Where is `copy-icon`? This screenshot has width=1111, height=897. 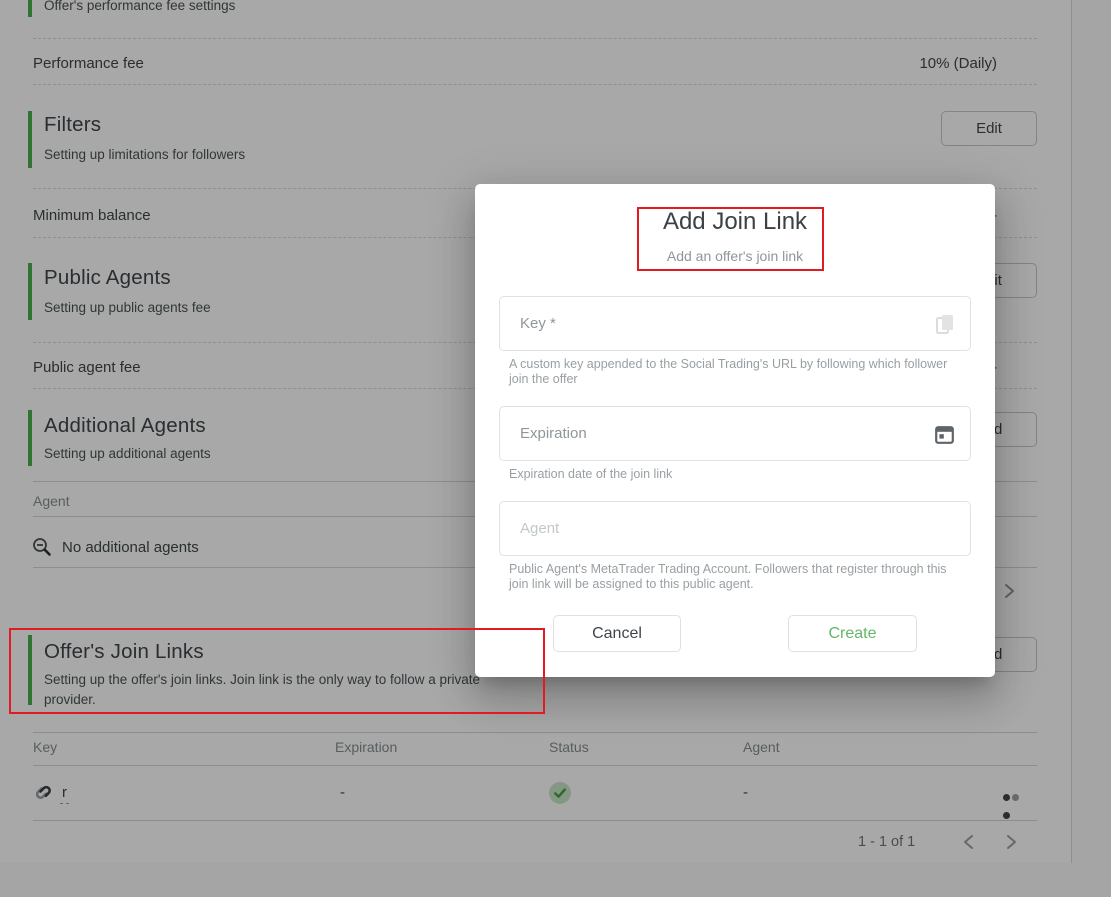
copy-icon is located at coordinates (945, 327).